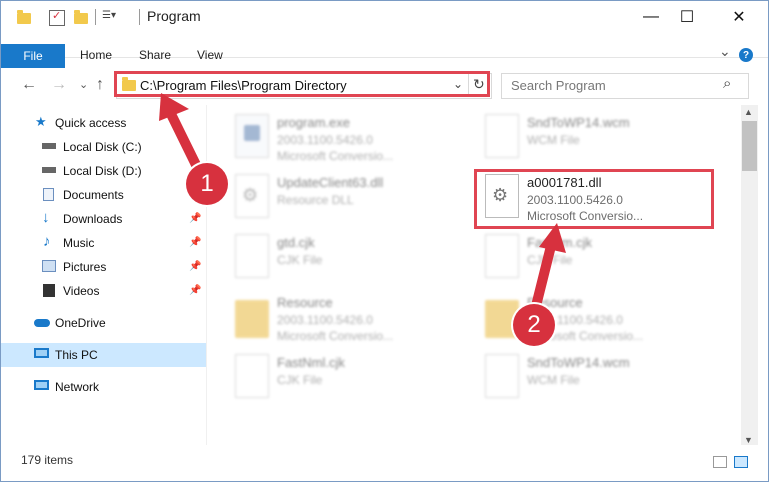 The image size is (769, 482). I want to click on network-icon, so click(41, 385).